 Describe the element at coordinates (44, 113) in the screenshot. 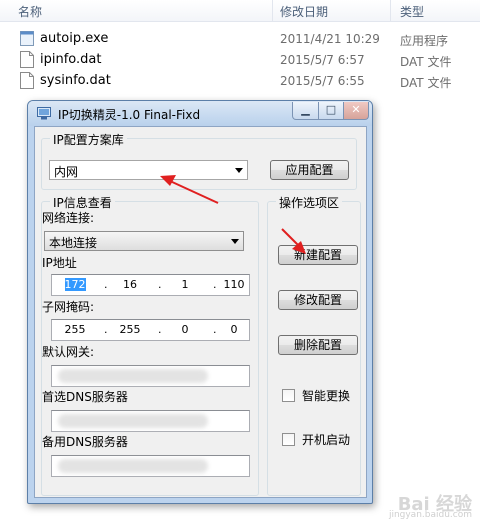

I see `app-icon` at that location.